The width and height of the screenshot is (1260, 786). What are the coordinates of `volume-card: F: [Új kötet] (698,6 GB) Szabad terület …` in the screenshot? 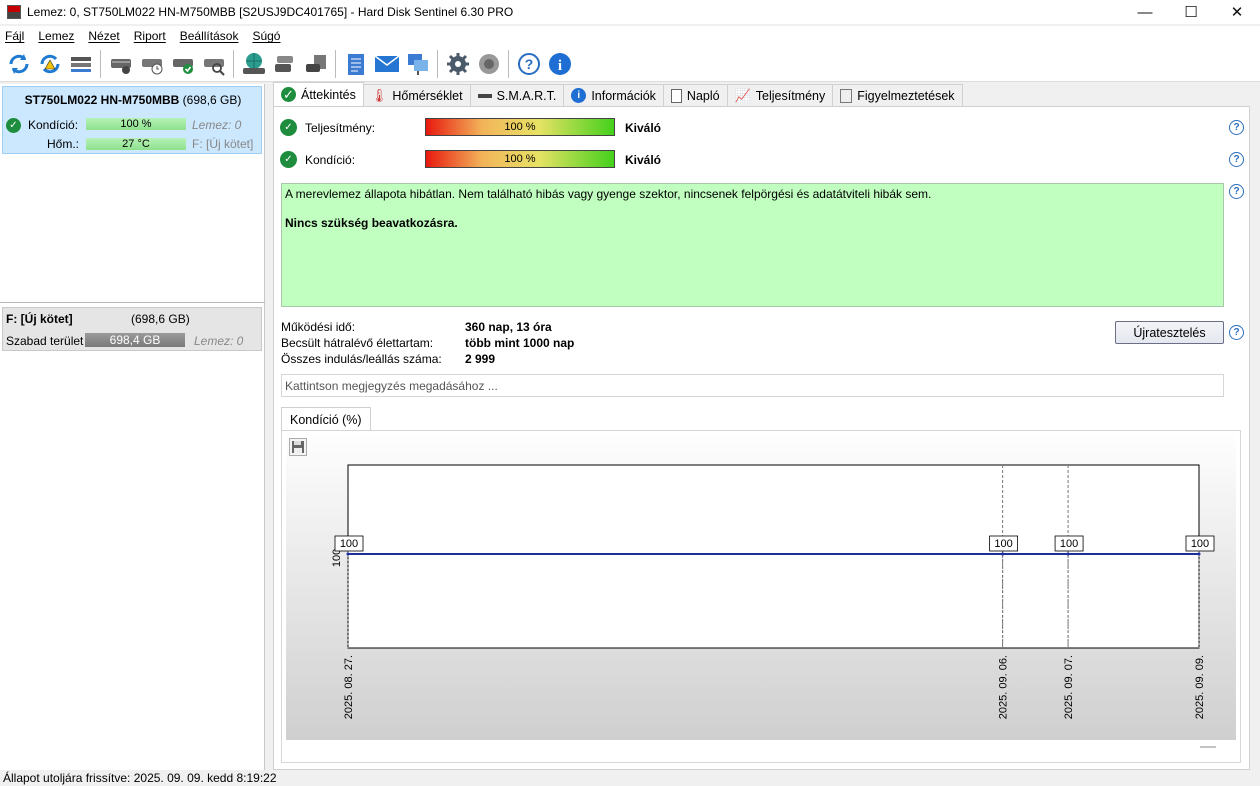 It's located at (132, 329).